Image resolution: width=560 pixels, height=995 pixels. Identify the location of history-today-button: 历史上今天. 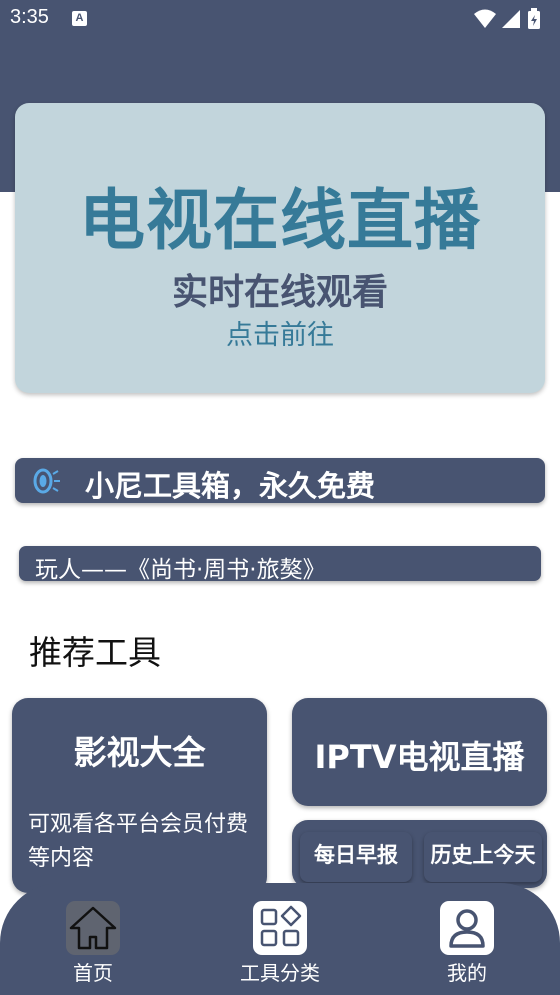
(483, 857).